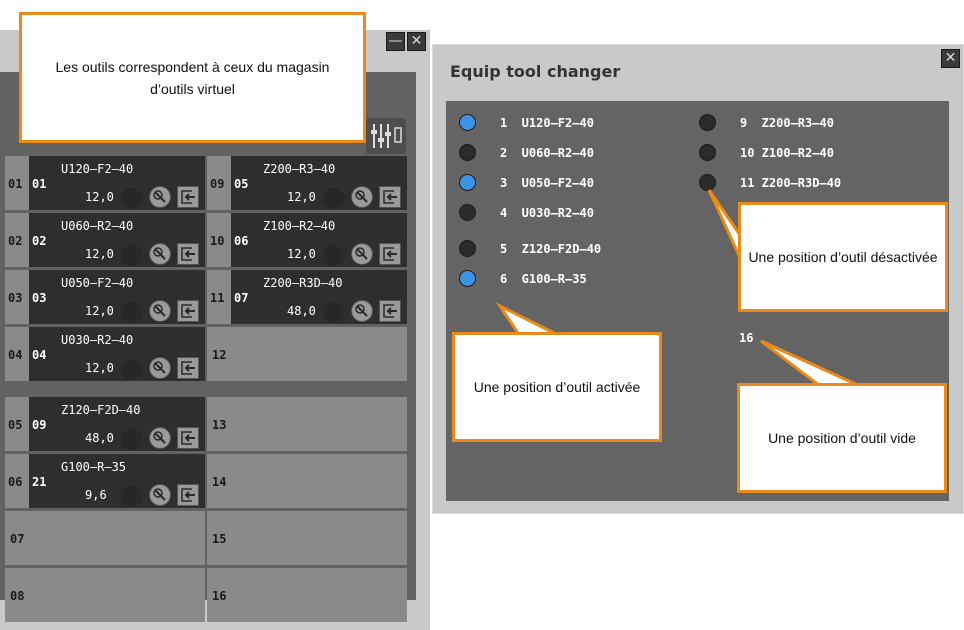 Image resolution: width=964 pixels, height=630 pixels. What do you see at coordinates (678, 288) in the screenshot?
I see `callout-pointers` at bounding box center [678, 288].